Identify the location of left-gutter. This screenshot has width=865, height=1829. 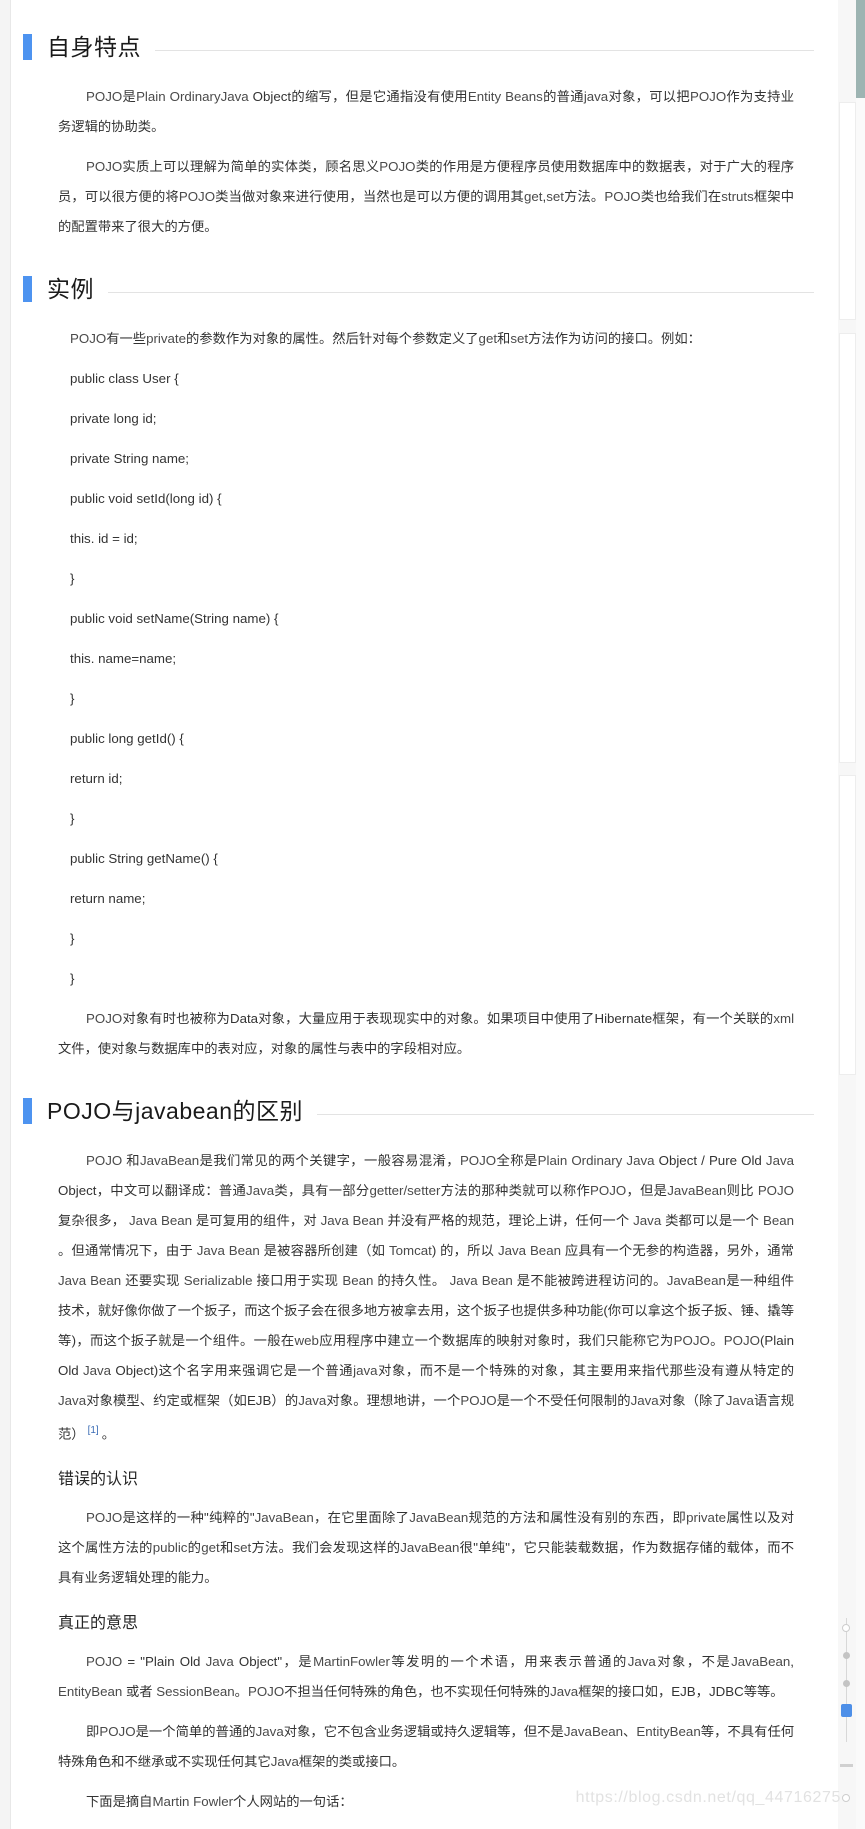
(5, 914).